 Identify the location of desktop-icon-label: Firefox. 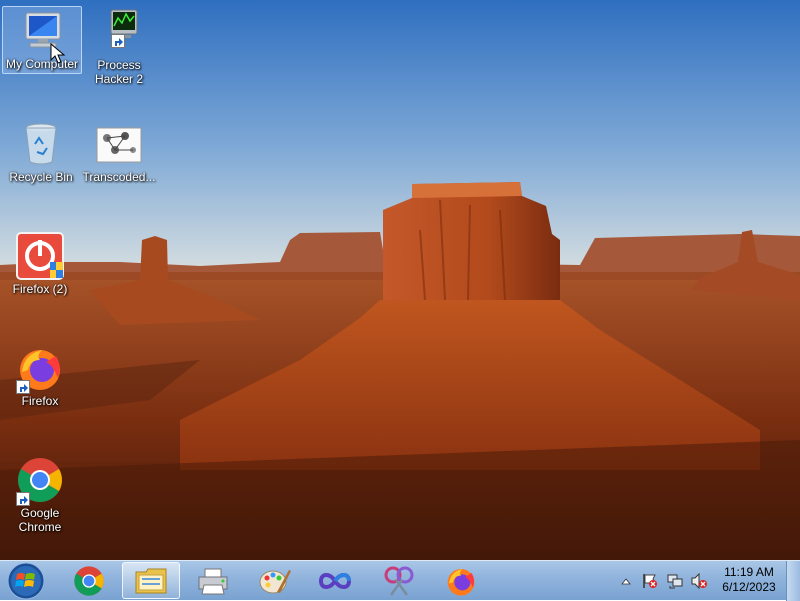
(40, 401).